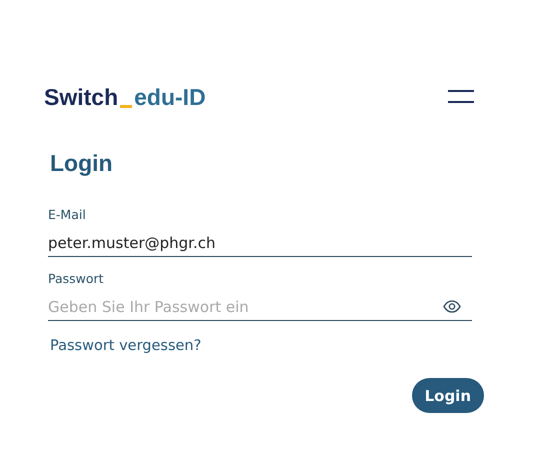 The image size is (535, 473). Describe the element at coordinates (82, 163) in the screenshot. I see `page-title: Login` at that location.